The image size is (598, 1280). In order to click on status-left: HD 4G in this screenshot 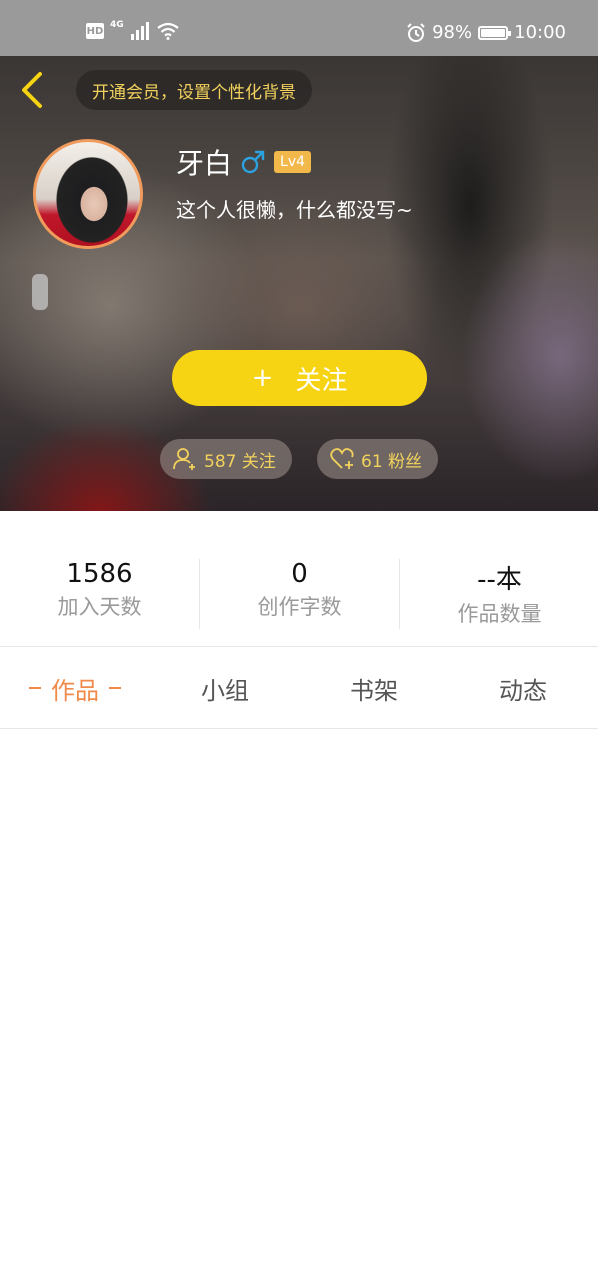, I will do `click(133, 30)`.